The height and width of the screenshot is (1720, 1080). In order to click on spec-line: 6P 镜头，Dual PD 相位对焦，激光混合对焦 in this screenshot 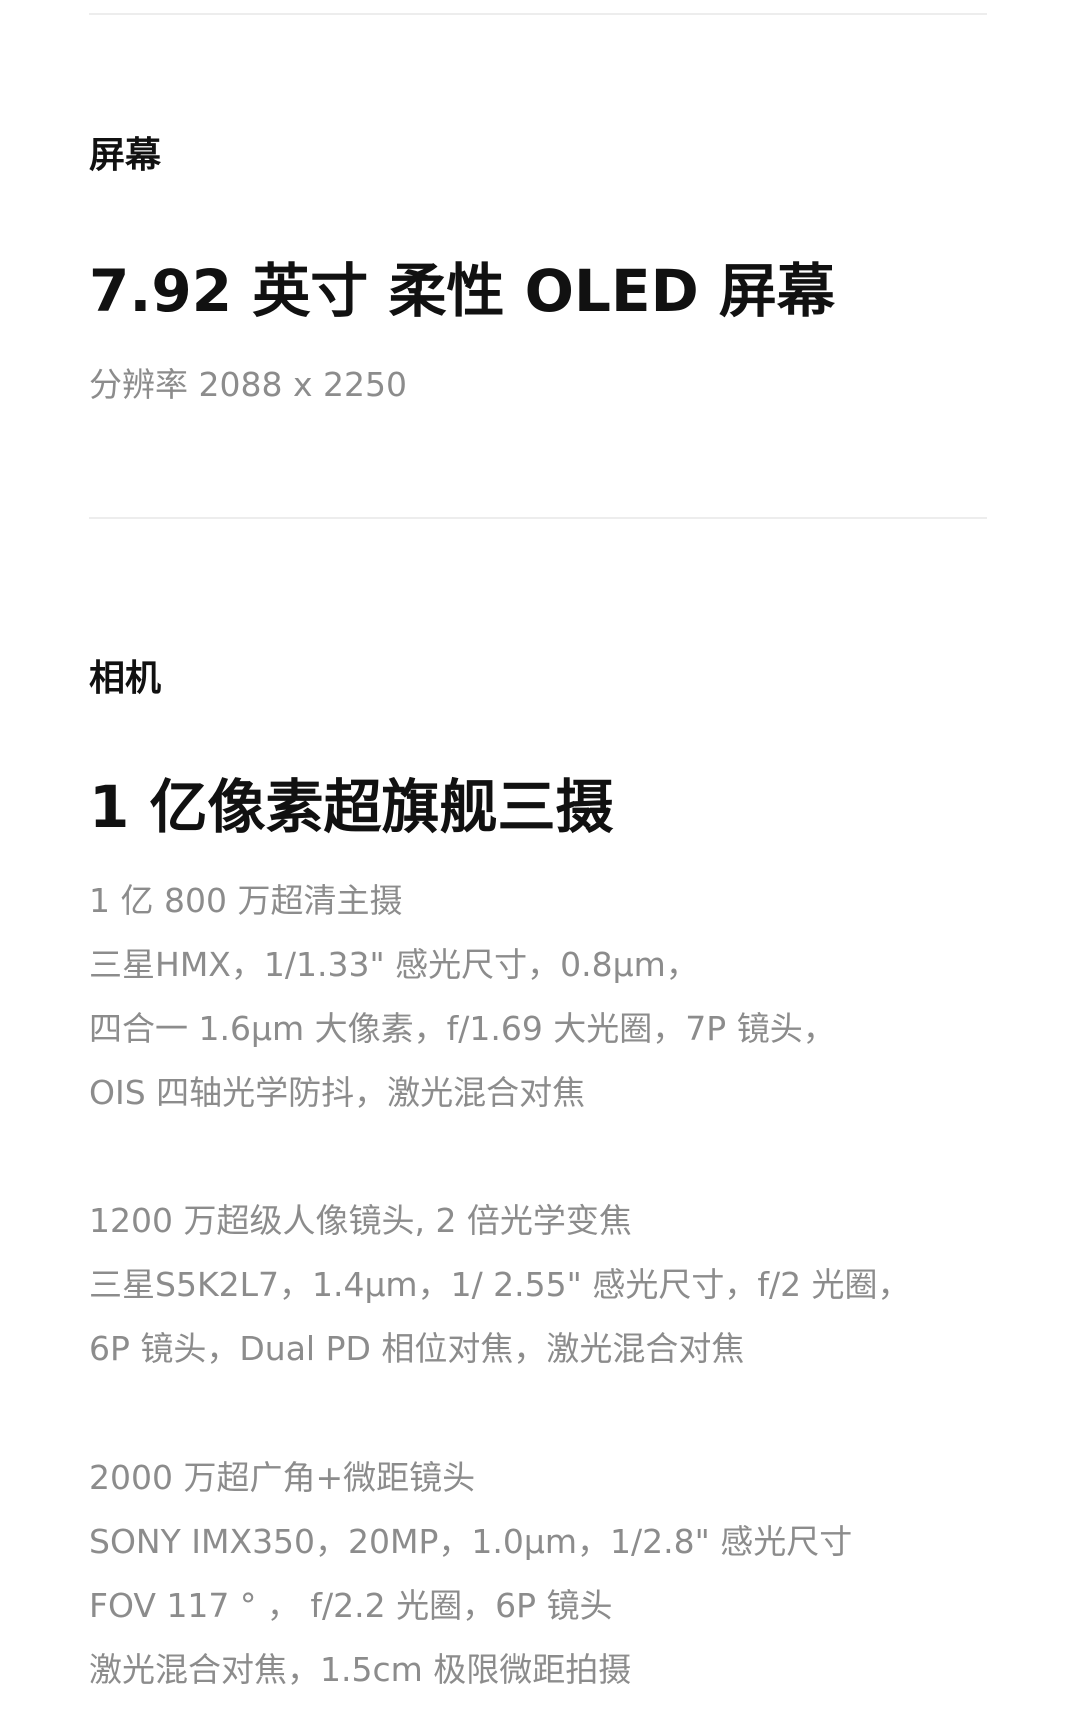, I will do `click(417, 1348)`.